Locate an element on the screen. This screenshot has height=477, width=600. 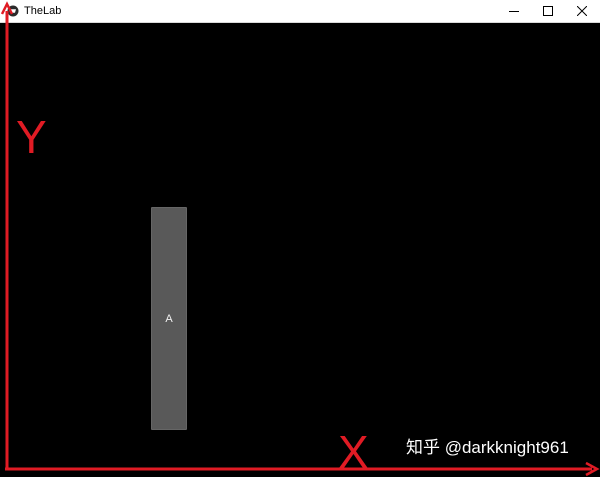
watermark-text: 知乎 @darkknight961 is located at coordinates (487, 447).